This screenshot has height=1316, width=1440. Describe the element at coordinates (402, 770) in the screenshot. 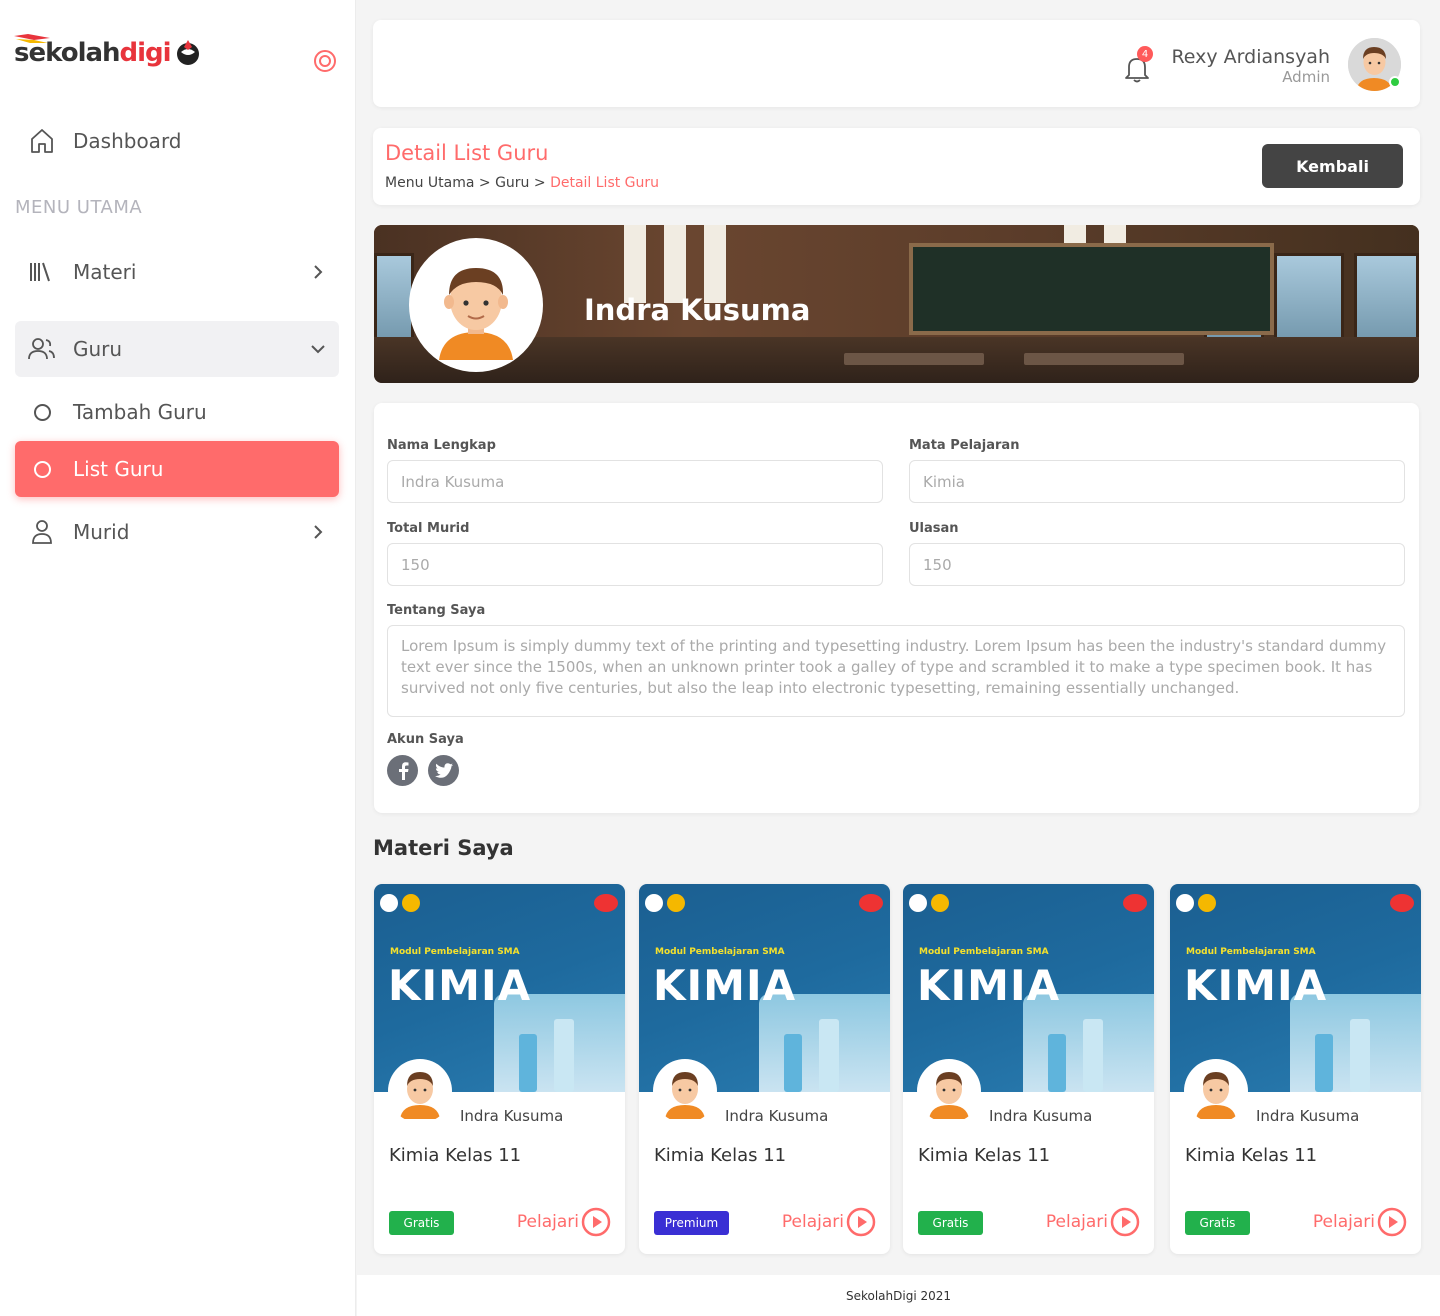

I see `facebook-icon` at that location.